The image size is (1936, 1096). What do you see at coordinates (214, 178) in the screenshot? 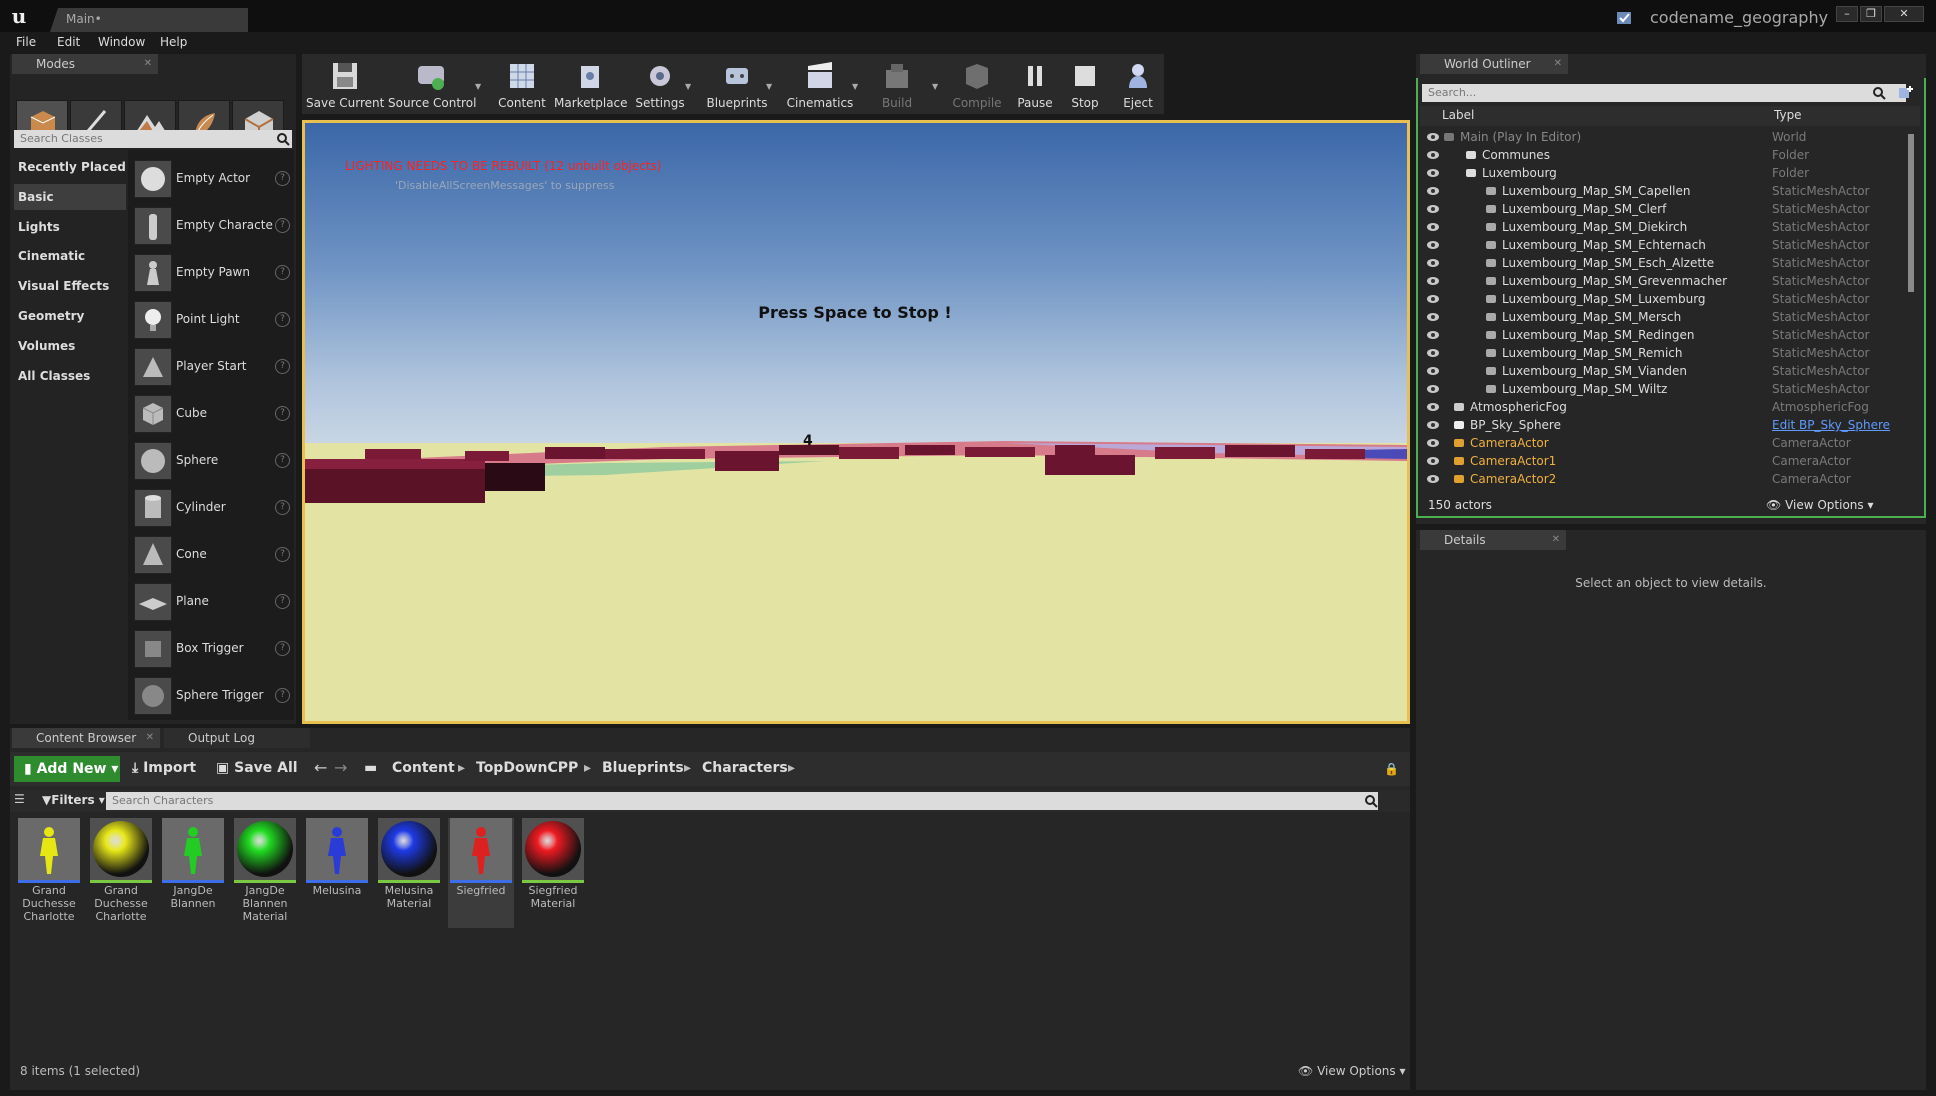
I see `place-empty-actor: Empty Actor?` at bounding box center [214, 178].